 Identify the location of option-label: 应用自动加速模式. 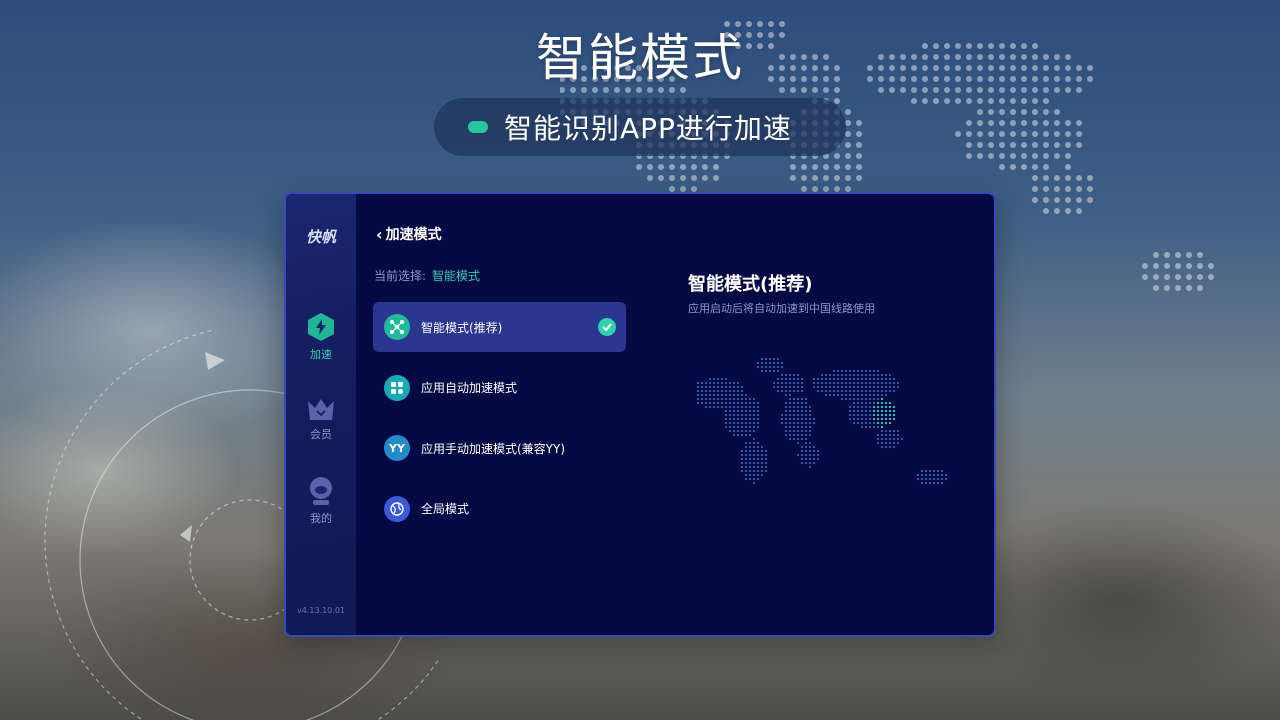
(469, 388).